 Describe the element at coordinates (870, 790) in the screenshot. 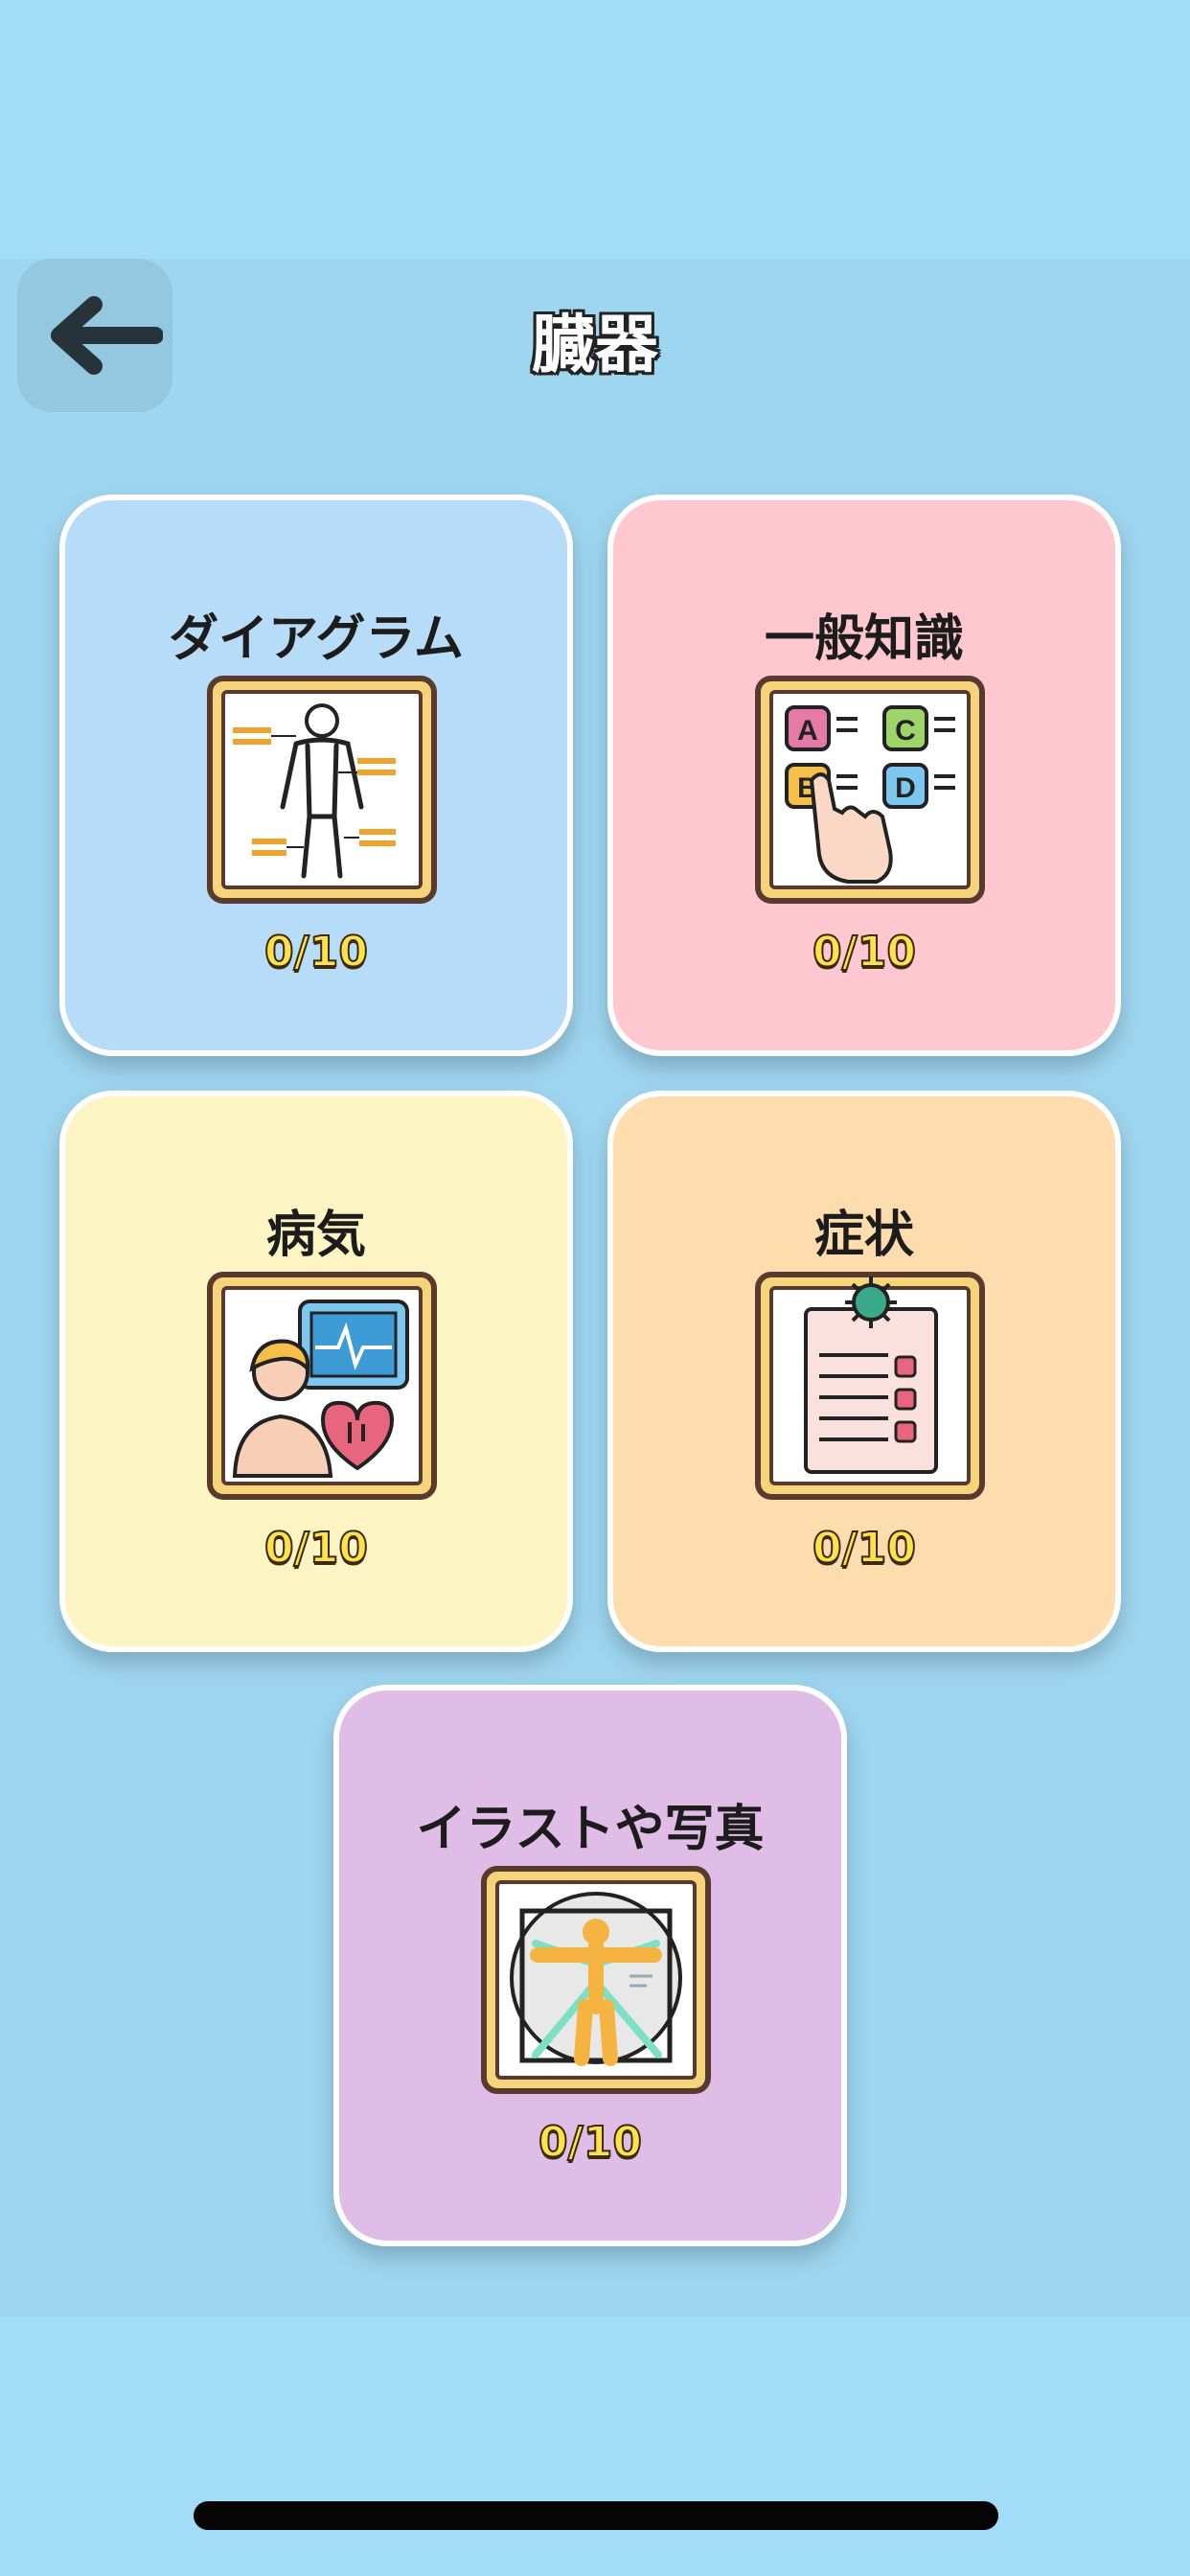

I see `quiz-choices-icon: A C B D` at that location.